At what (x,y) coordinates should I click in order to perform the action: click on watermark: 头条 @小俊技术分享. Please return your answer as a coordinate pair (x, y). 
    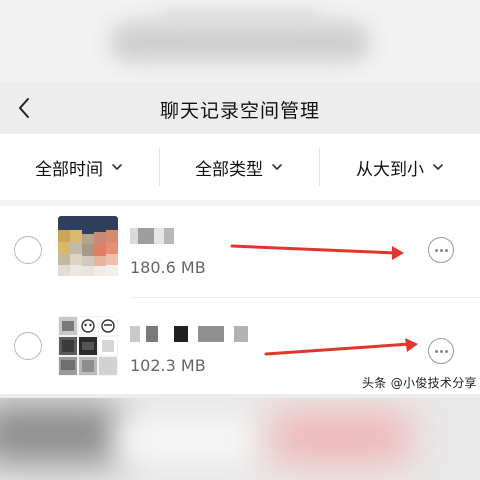
    Looking at the image, I should click on (419, 382).